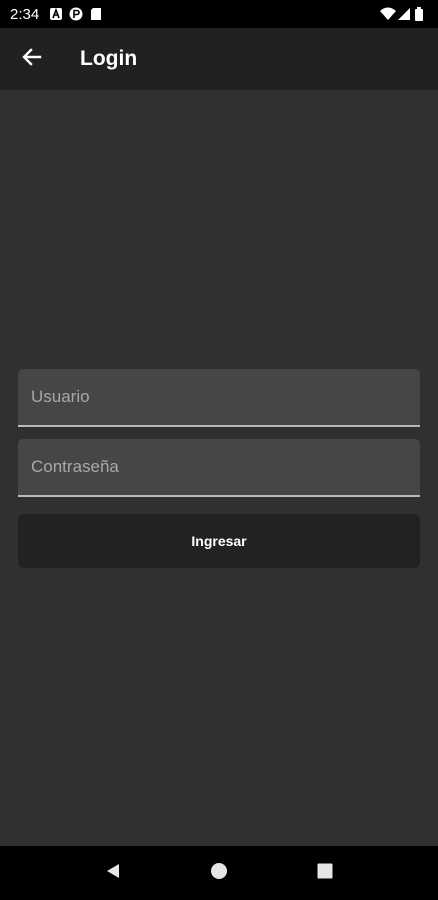 The height and width of the screenshot is (900, 438). I want to click on nav-home-button, so click(219, 873).